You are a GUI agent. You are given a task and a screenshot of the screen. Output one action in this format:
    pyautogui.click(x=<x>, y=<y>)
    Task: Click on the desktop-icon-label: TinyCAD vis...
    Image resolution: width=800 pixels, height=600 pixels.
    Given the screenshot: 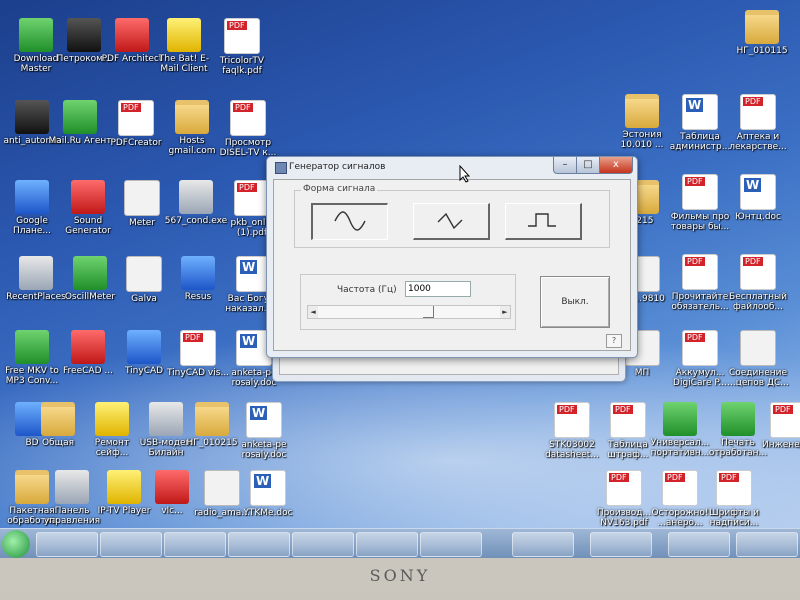 What is the action you would take?
    pyautogui.click(x=198, y=373)
    